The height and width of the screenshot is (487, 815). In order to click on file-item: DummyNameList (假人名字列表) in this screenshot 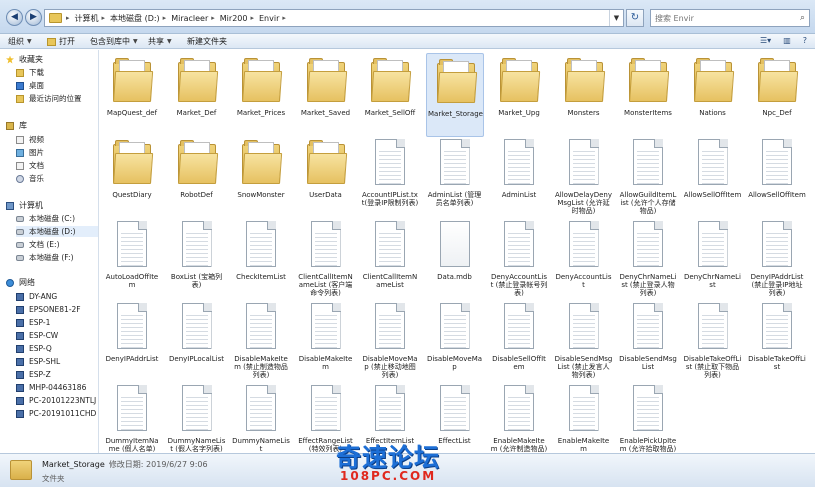, I will do `click(197, 417)`.